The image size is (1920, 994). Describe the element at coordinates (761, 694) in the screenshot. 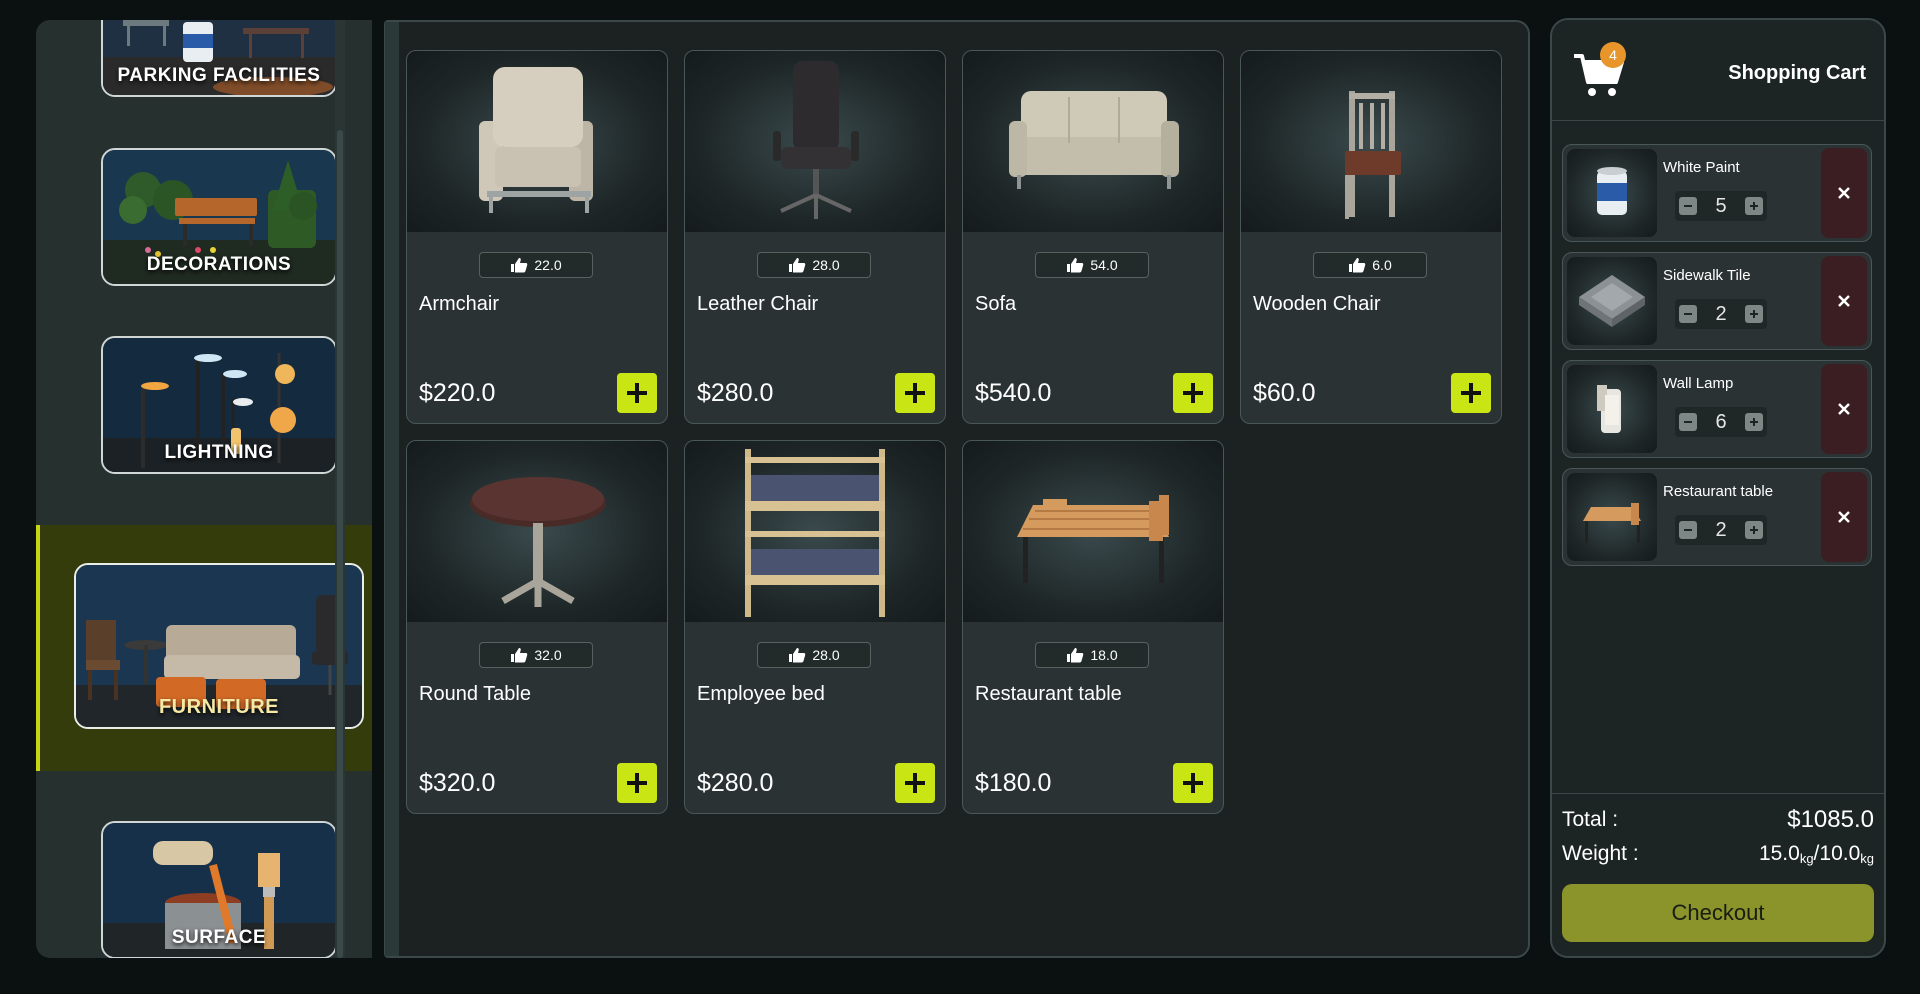

I see `product-name: Employee bed` at that location.